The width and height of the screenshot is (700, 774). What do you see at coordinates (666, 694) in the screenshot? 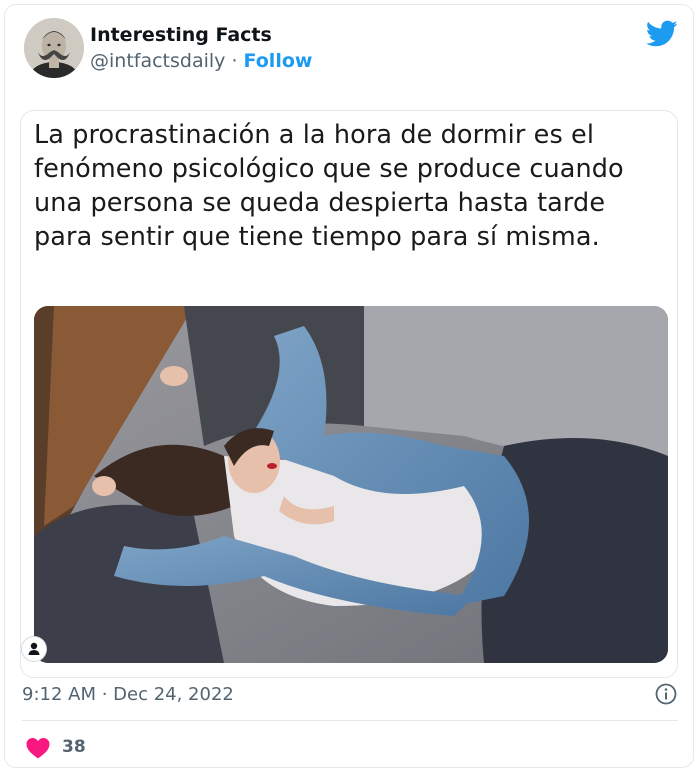
I see `info-icon` at bounding box center [666, 694].